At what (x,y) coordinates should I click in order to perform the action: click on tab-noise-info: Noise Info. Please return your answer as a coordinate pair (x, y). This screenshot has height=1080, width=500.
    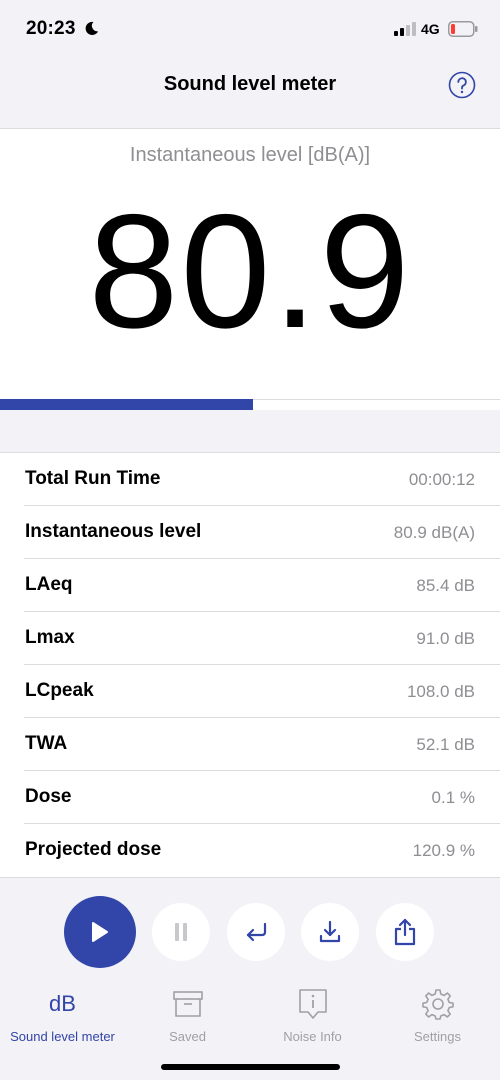
    Looking at the image, I should click on (312, 1016).